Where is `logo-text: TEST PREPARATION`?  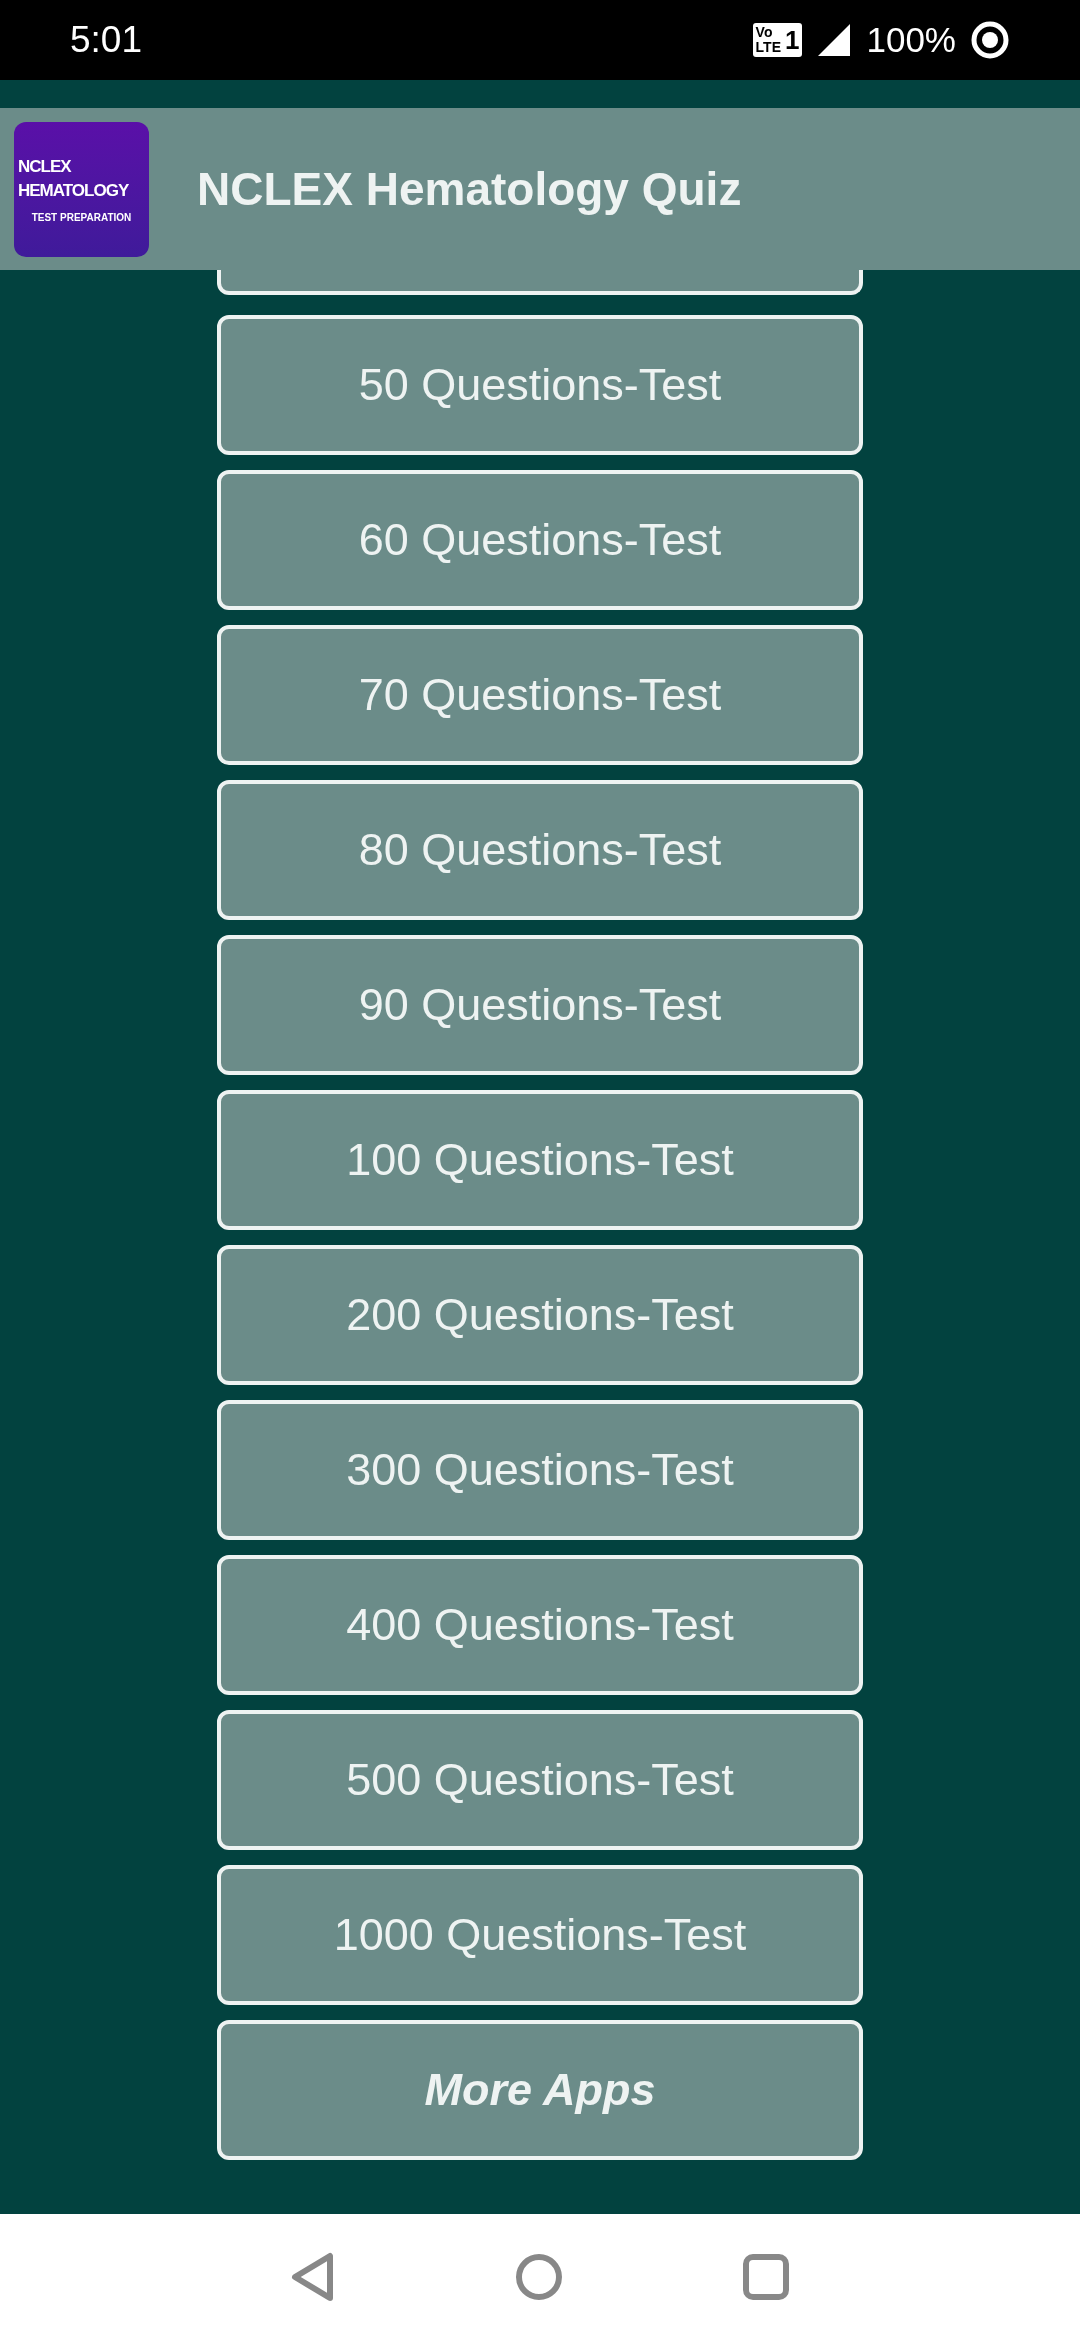 logo-text: TEST PREPARATION is located at coordinates (81, 218).